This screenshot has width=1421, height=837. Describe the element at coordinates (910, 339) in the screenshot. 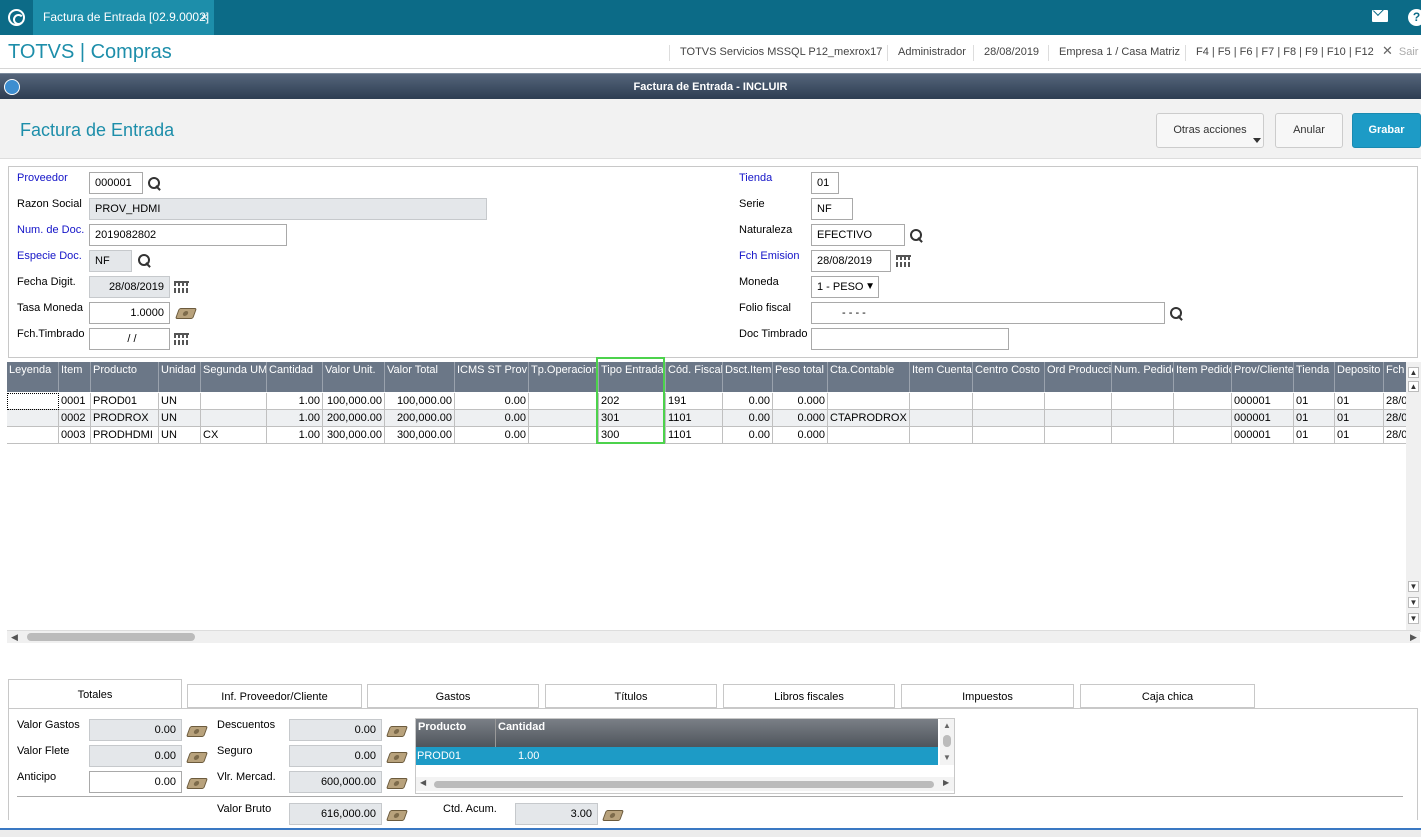

I see `doc-timbrado-field` at that location.